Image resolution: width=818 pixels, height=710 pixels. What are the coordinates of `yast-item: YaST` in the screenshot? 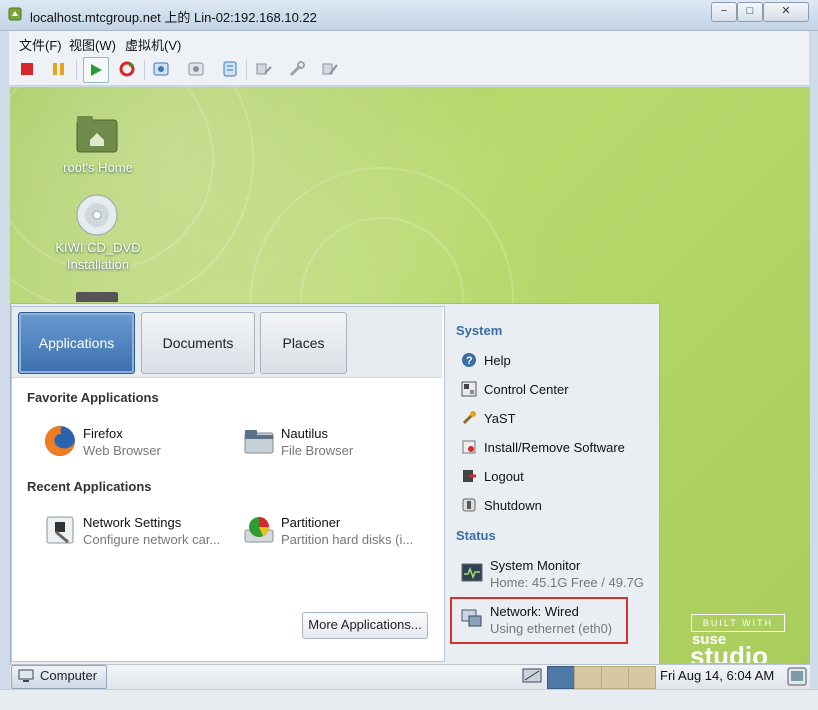 It's located at (500, 418).